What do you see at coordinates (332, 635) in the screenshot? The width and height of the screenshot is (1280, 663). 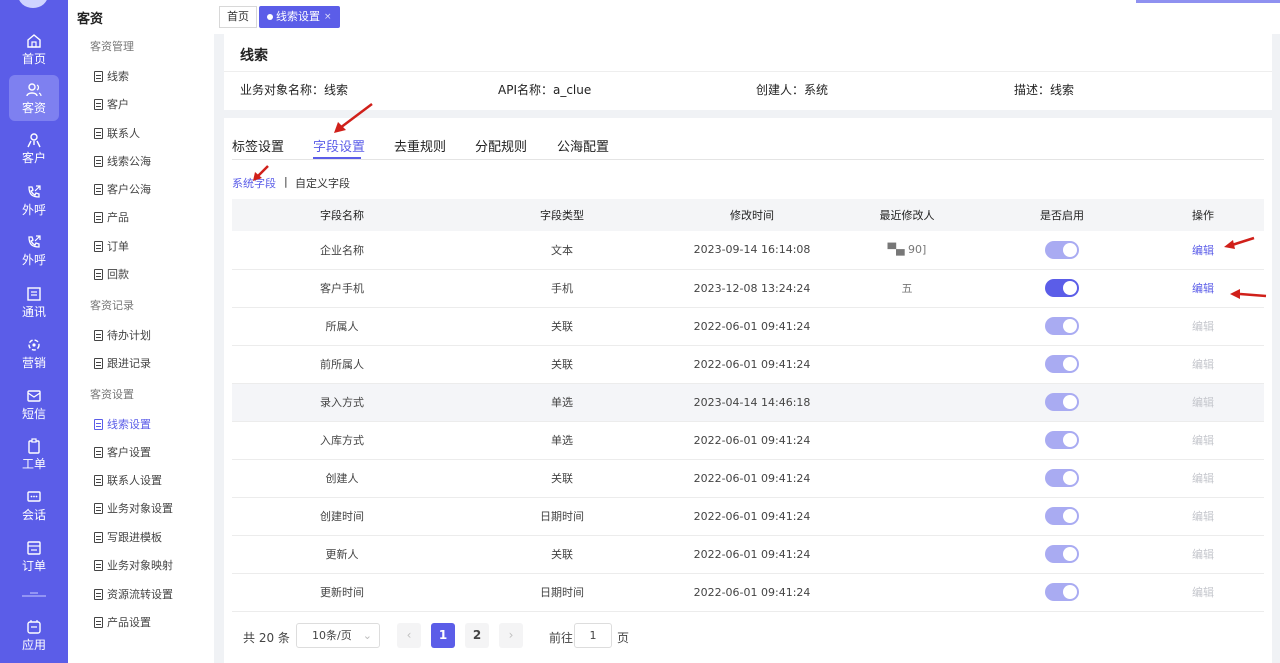 I see `page-size-value: 10条/页` at bounding box center [332, 635].